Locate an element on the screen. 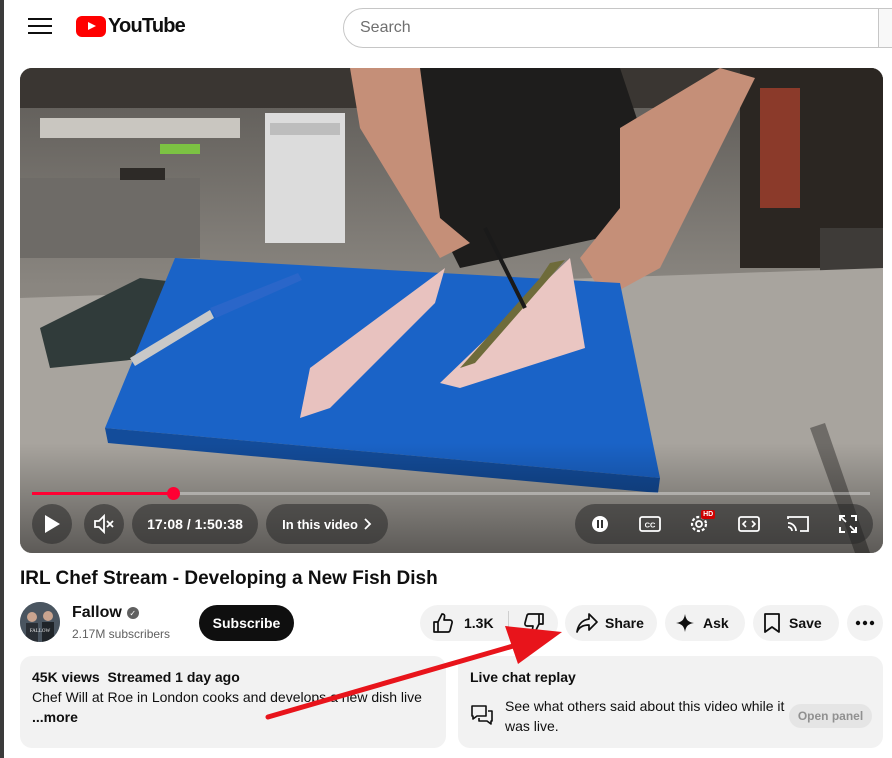  bookmark-icon is located at coordinates (772, 623).